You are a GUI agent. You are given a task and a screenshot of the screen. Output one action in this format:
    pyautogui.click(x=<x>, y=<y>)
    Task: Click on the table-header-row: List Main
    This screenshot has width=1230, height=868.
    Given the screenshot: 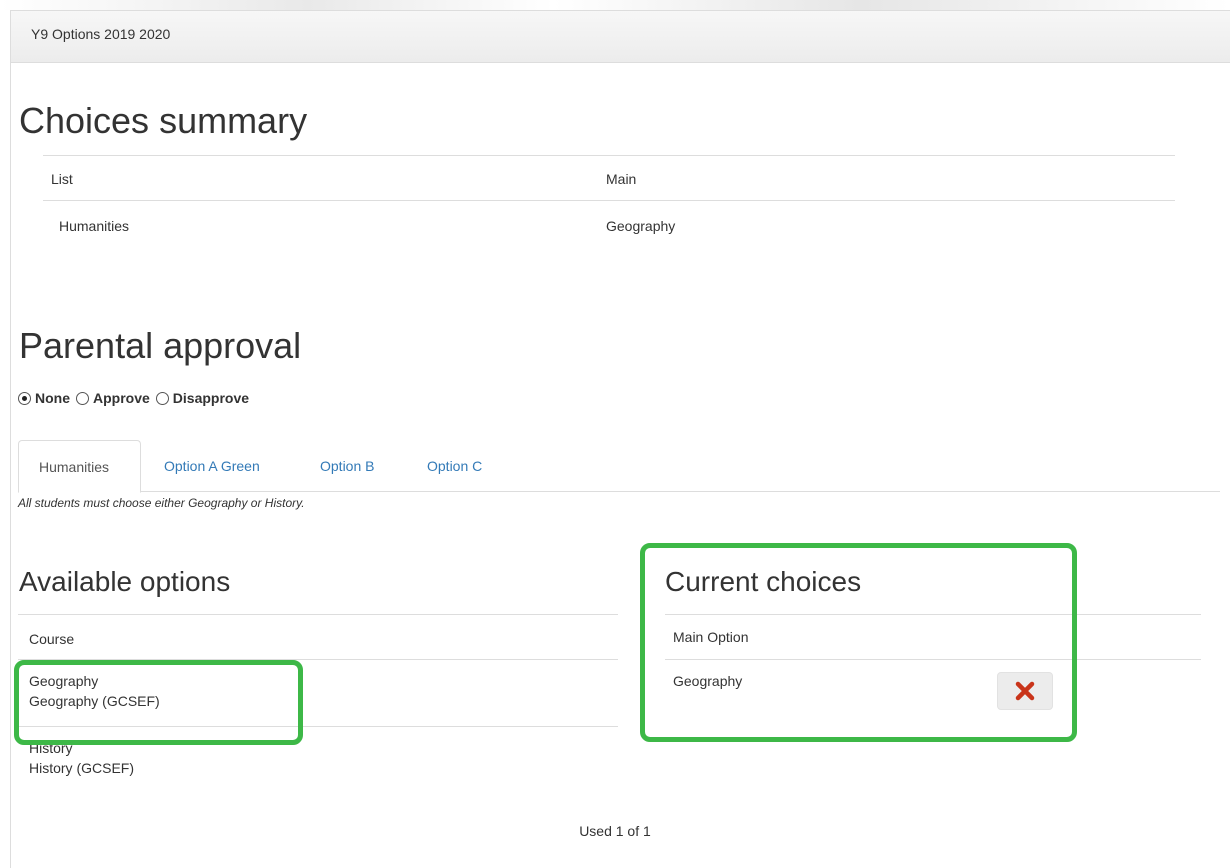 What is the action you would take?
    pyautogui.click(x=609, y=177)
    